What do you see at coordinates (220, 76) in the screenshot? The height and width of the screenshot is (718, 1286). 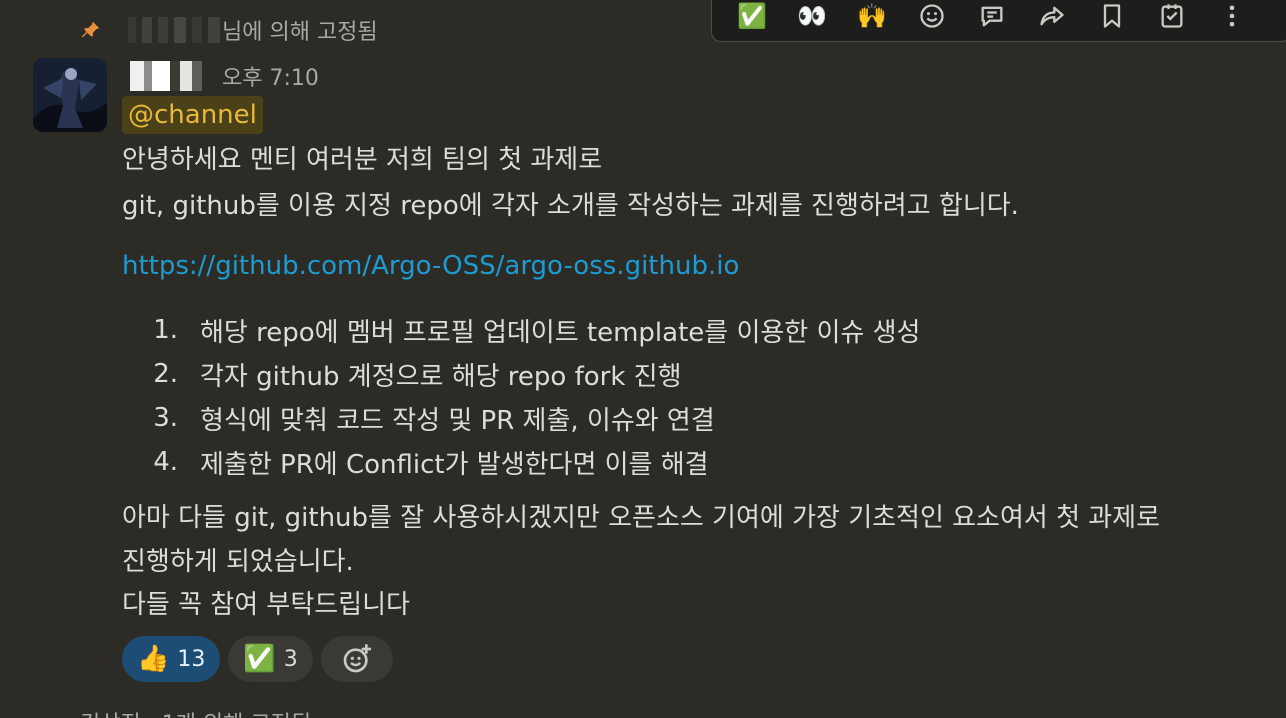 I see `message-header: 오후 7:10` at bounding box center [220, 76].